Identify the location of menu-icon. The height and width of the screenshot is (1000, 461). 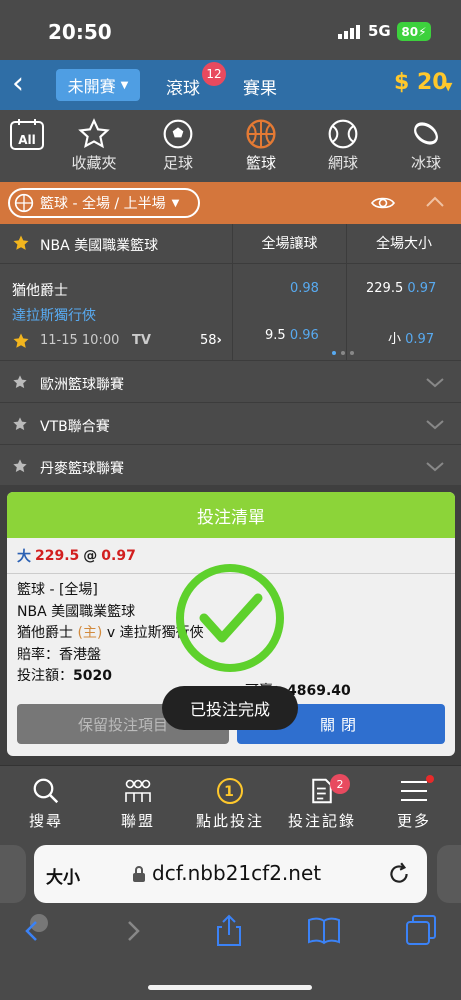
(414, 791).